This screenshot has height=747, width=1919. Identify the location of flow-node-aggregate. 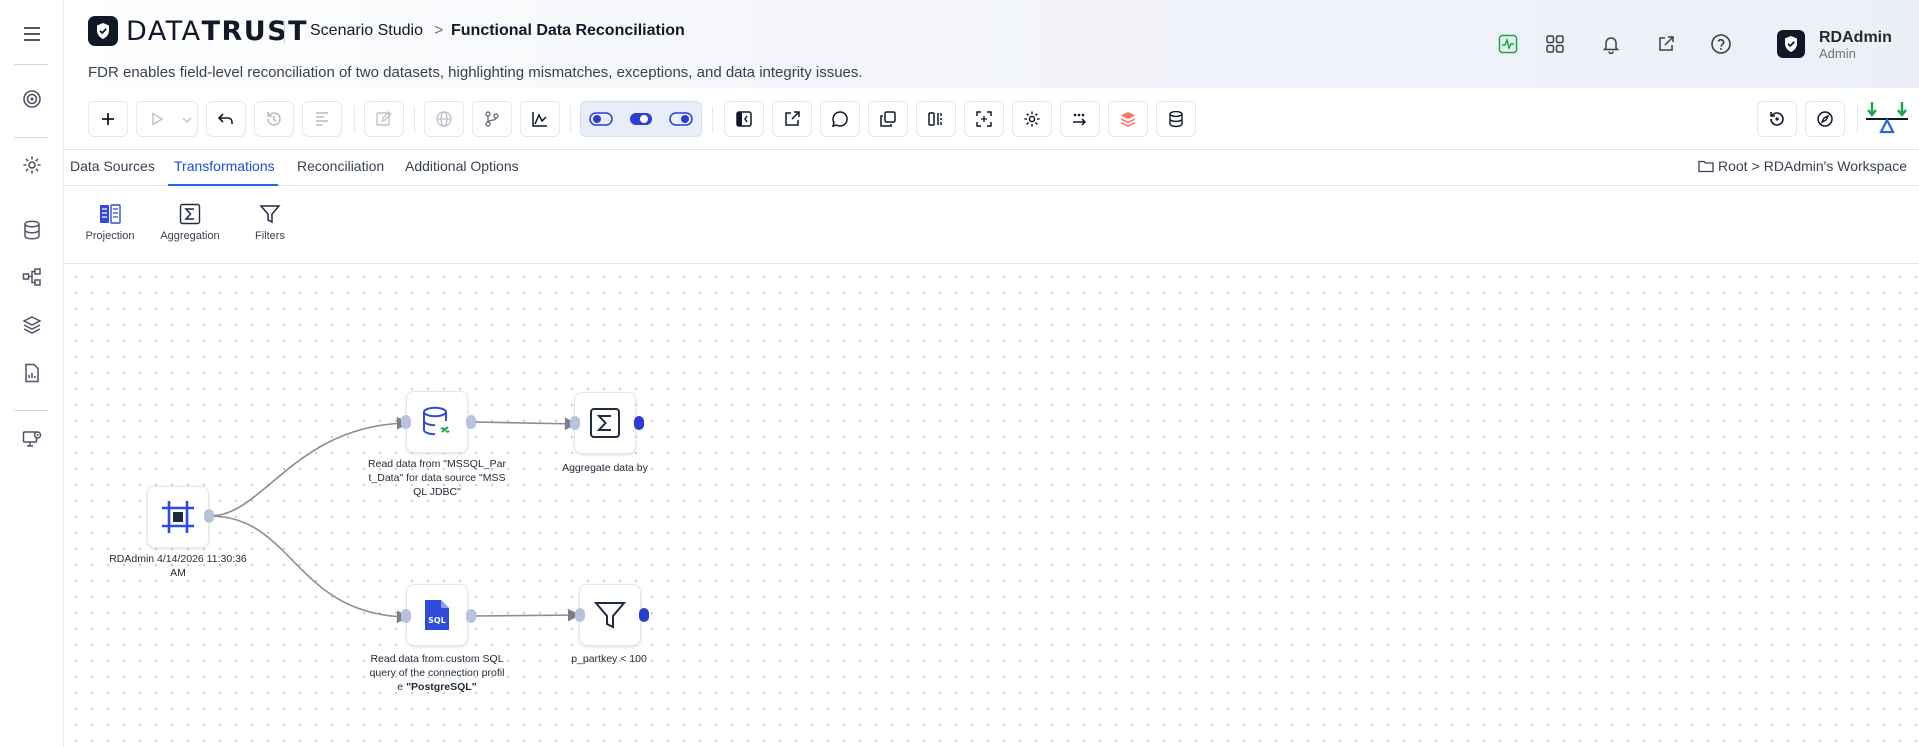
(605, 423).